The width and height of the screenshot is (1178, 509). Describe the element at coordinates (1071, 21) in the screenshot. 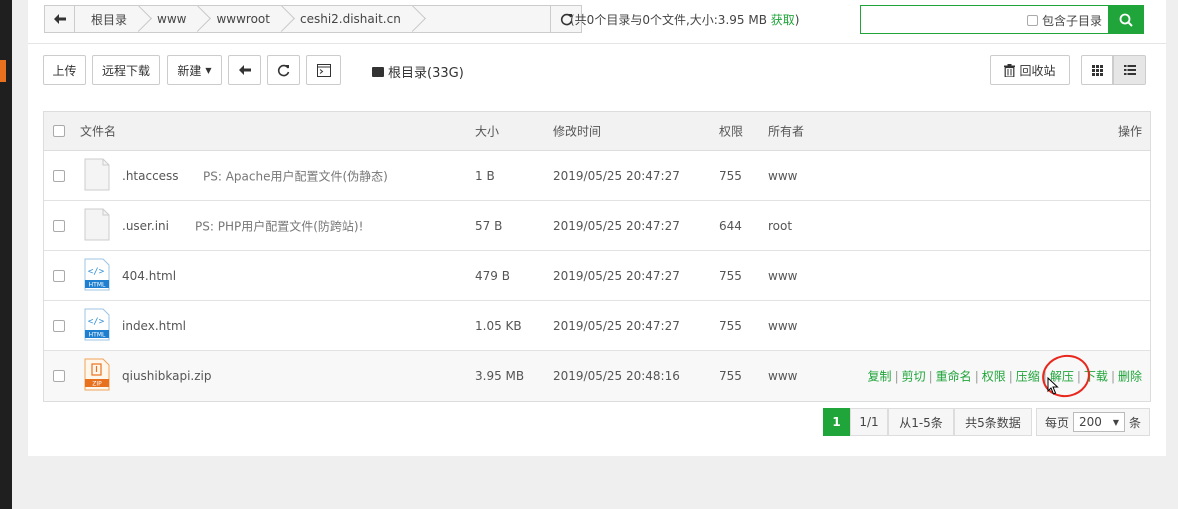

I see `include-subdir-label: 包含子目录` at that location.